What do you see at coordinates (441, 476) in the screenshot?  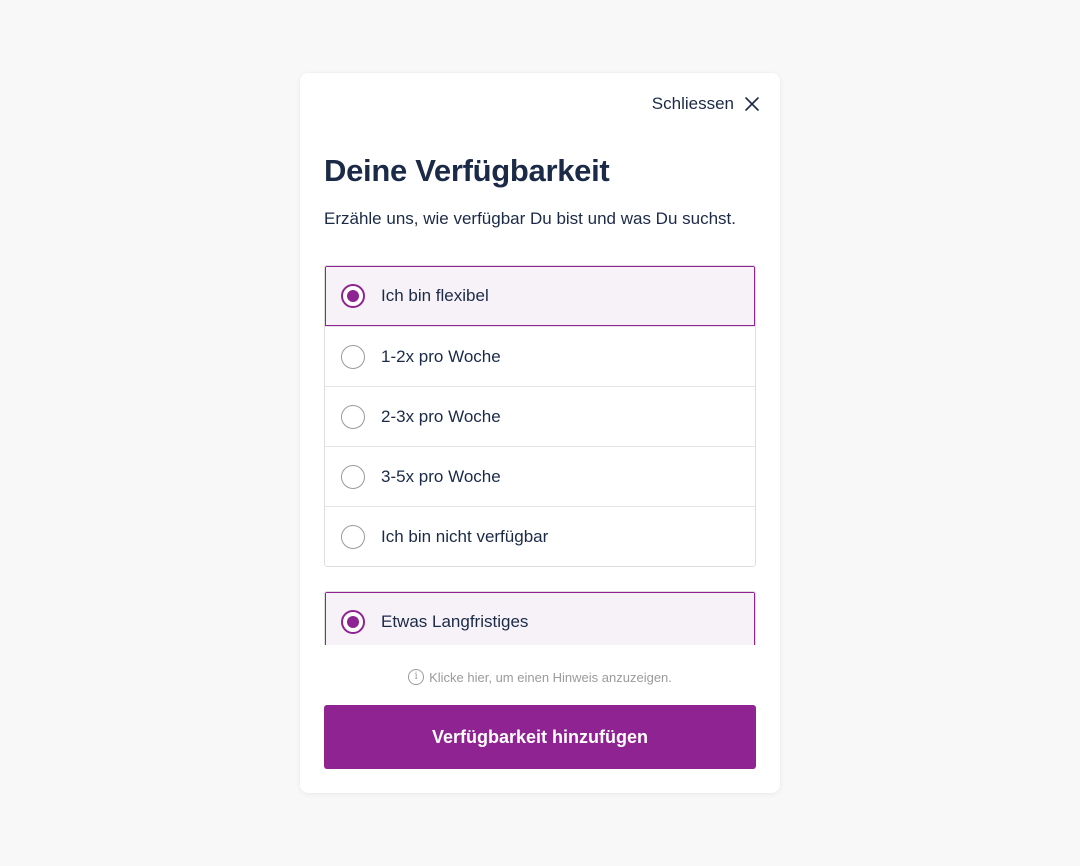 I see `option-label: 3-5x pro Woche` at bounding box center [441, 476].